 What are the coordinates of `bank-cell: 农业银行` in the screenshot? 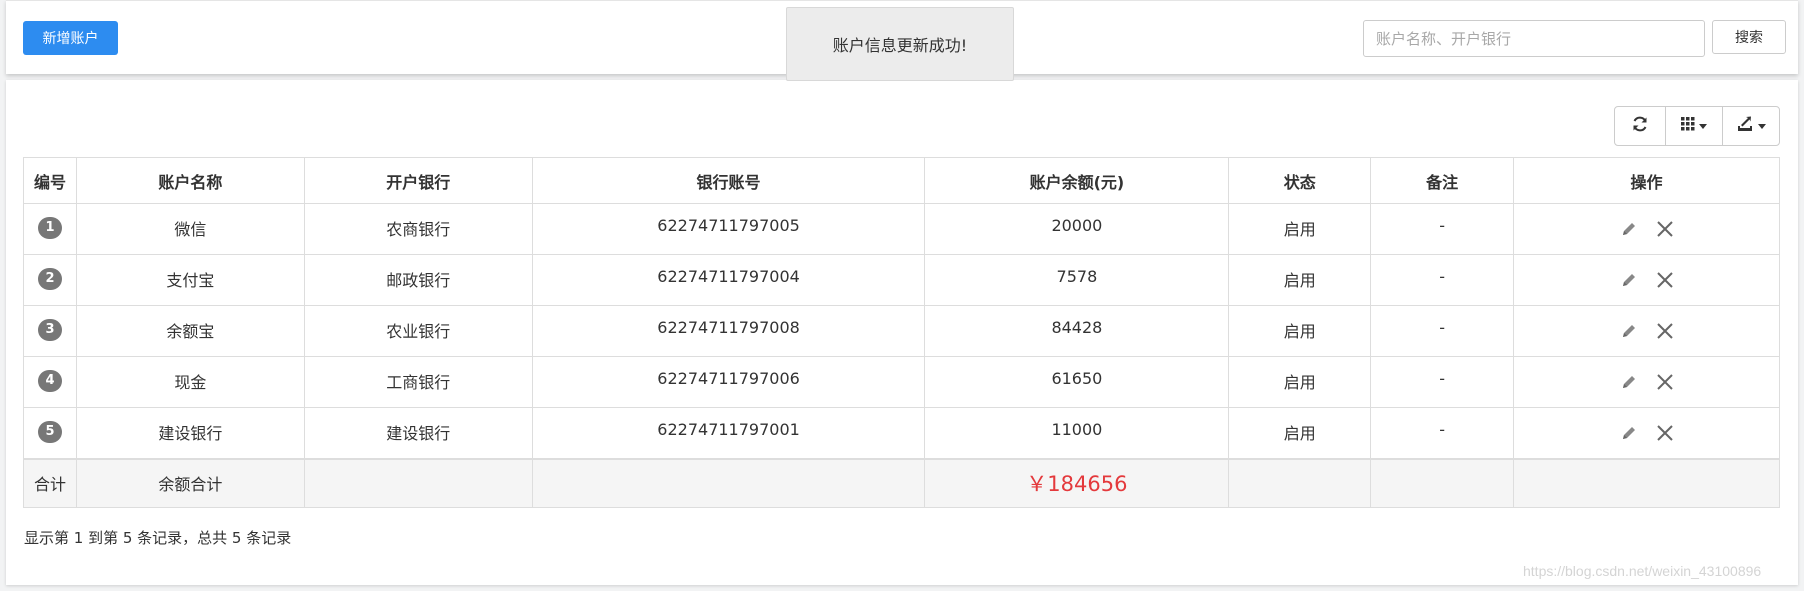 It's located at (418, 331).